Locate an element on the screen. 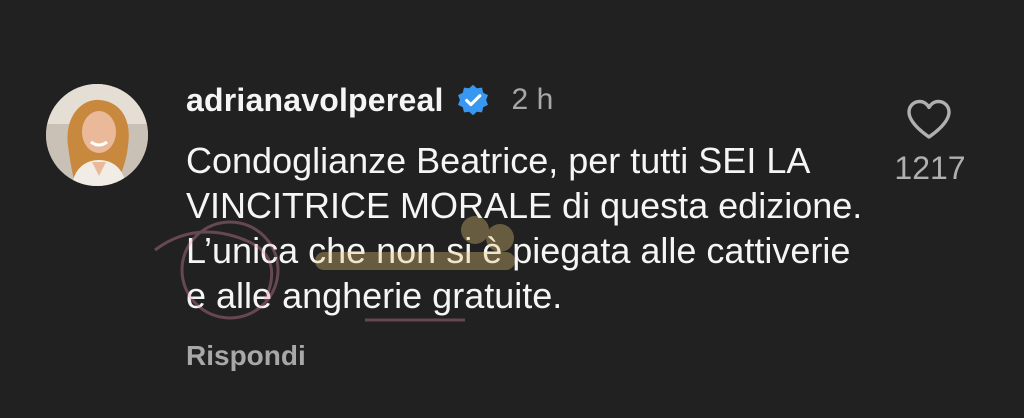 The width and height of the screenshot is (1024, 418). timestamp: 2 h is located at coordinates (532, 99).